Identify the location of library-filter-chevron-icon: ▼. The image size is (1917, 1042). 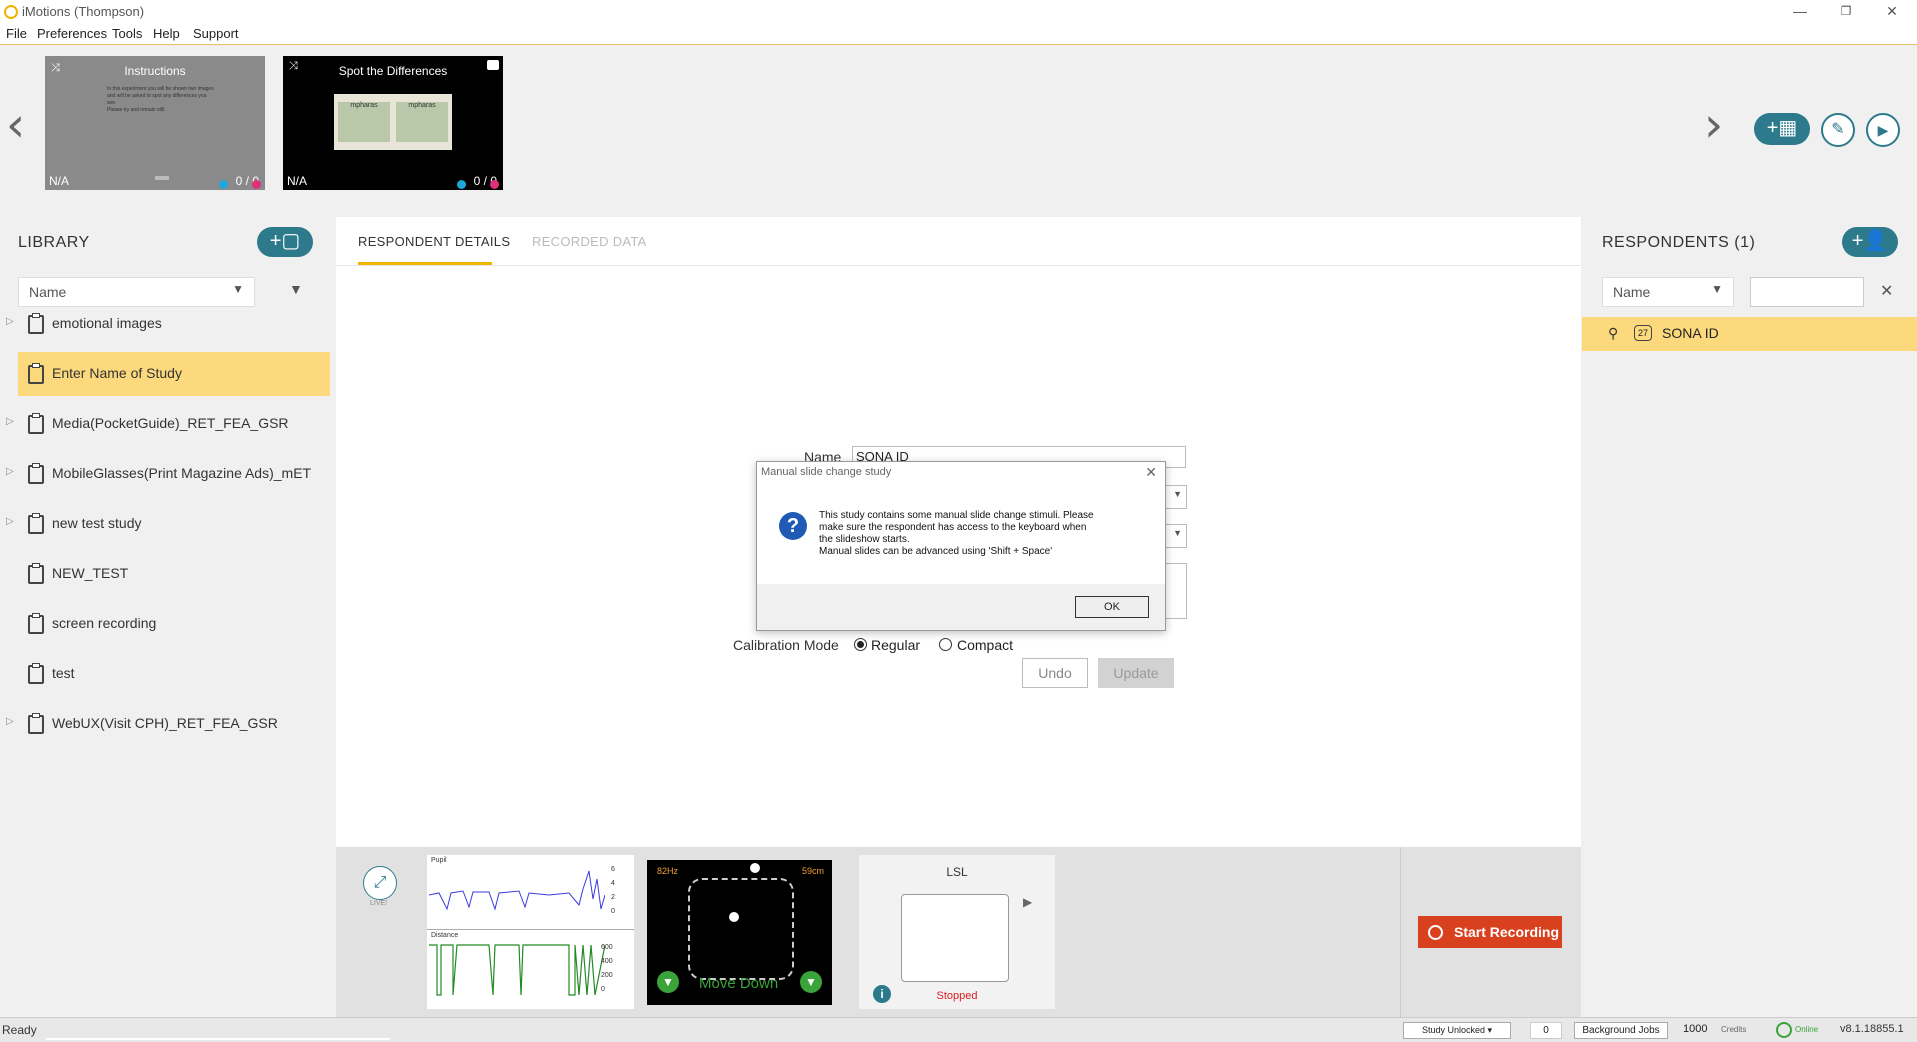
(296, 289).